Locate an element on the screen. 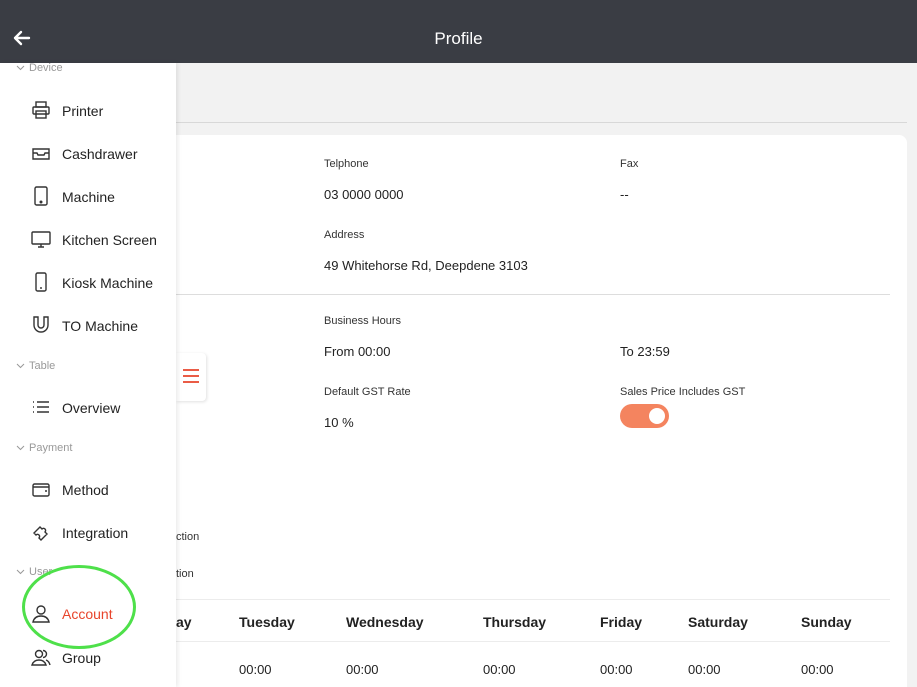 Image resolution: width=917 pixels, height=687 pixels. sidebar-item-integration: Integration is located at coordinates (101, 534).